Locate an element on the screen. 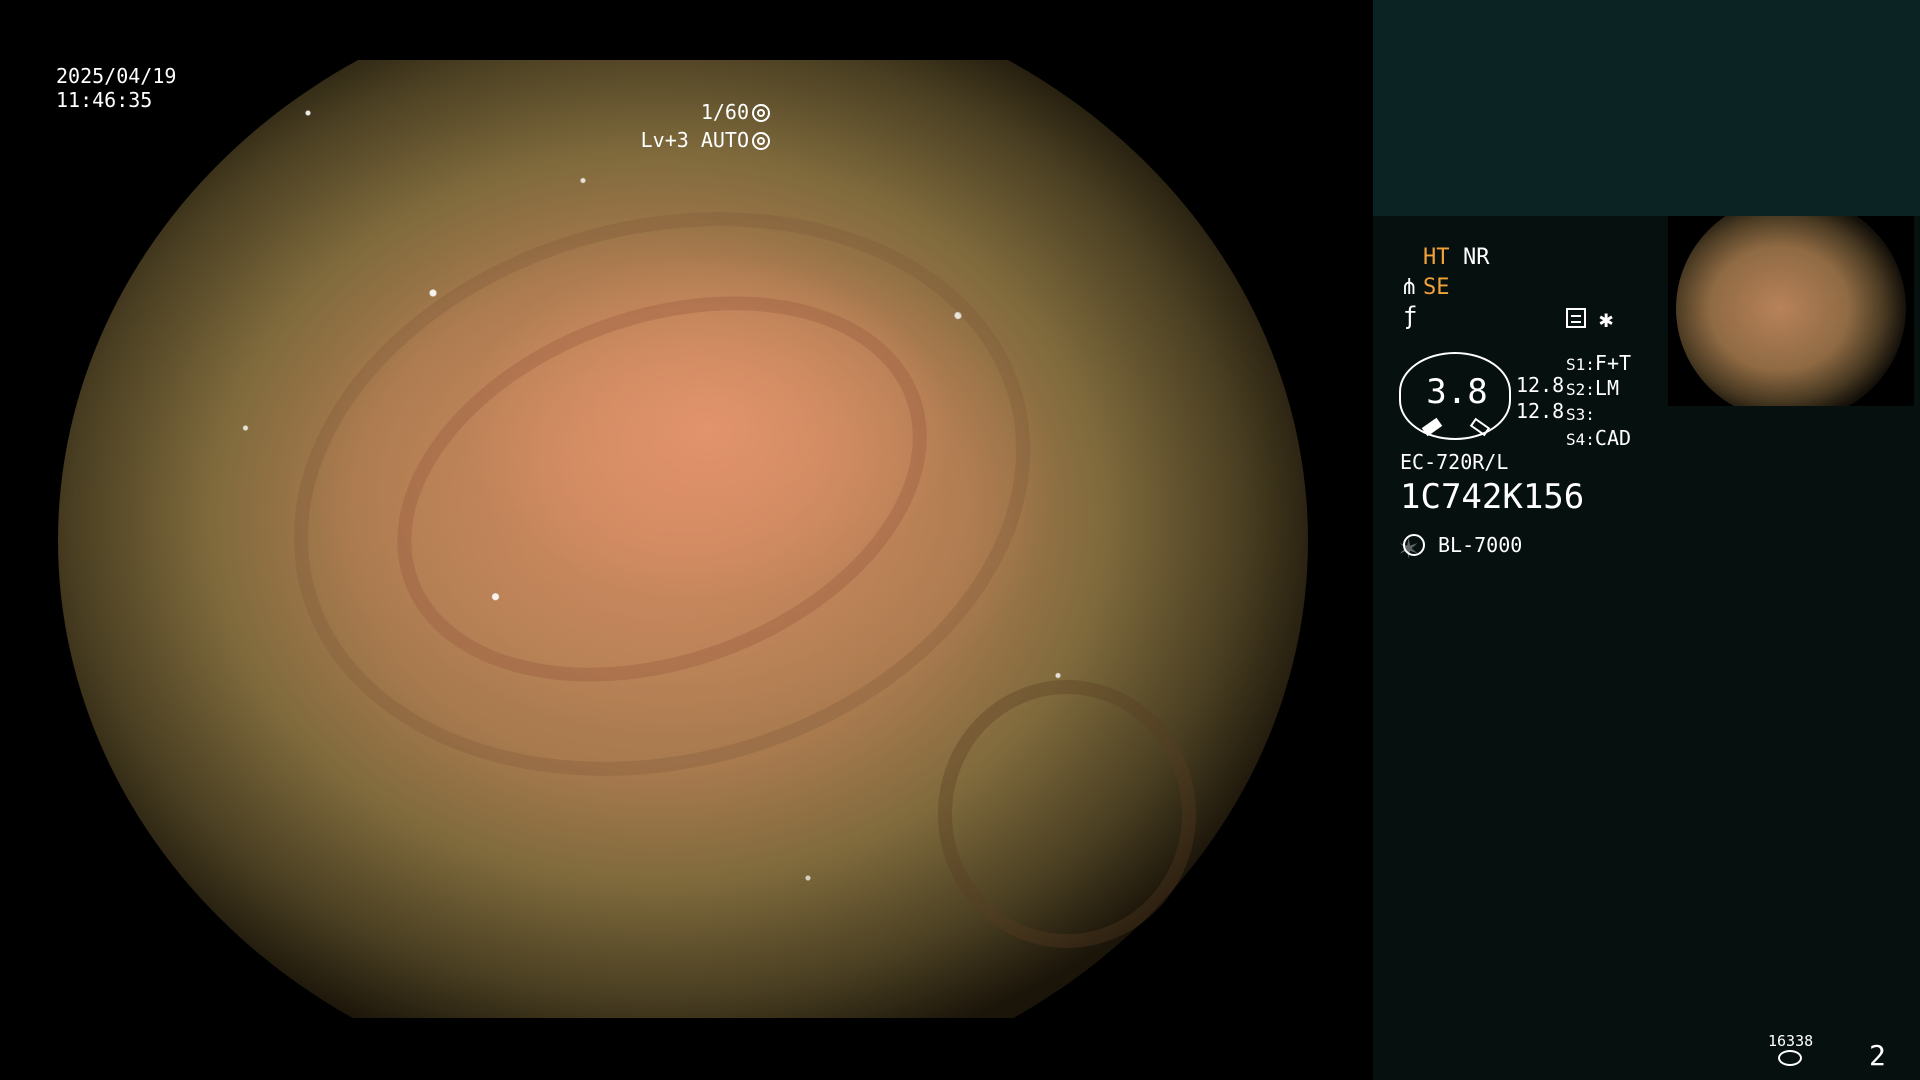 The width and height of the screenshot is (1920, 1080). auto-iris-icon is located at coordinates (761, 141).